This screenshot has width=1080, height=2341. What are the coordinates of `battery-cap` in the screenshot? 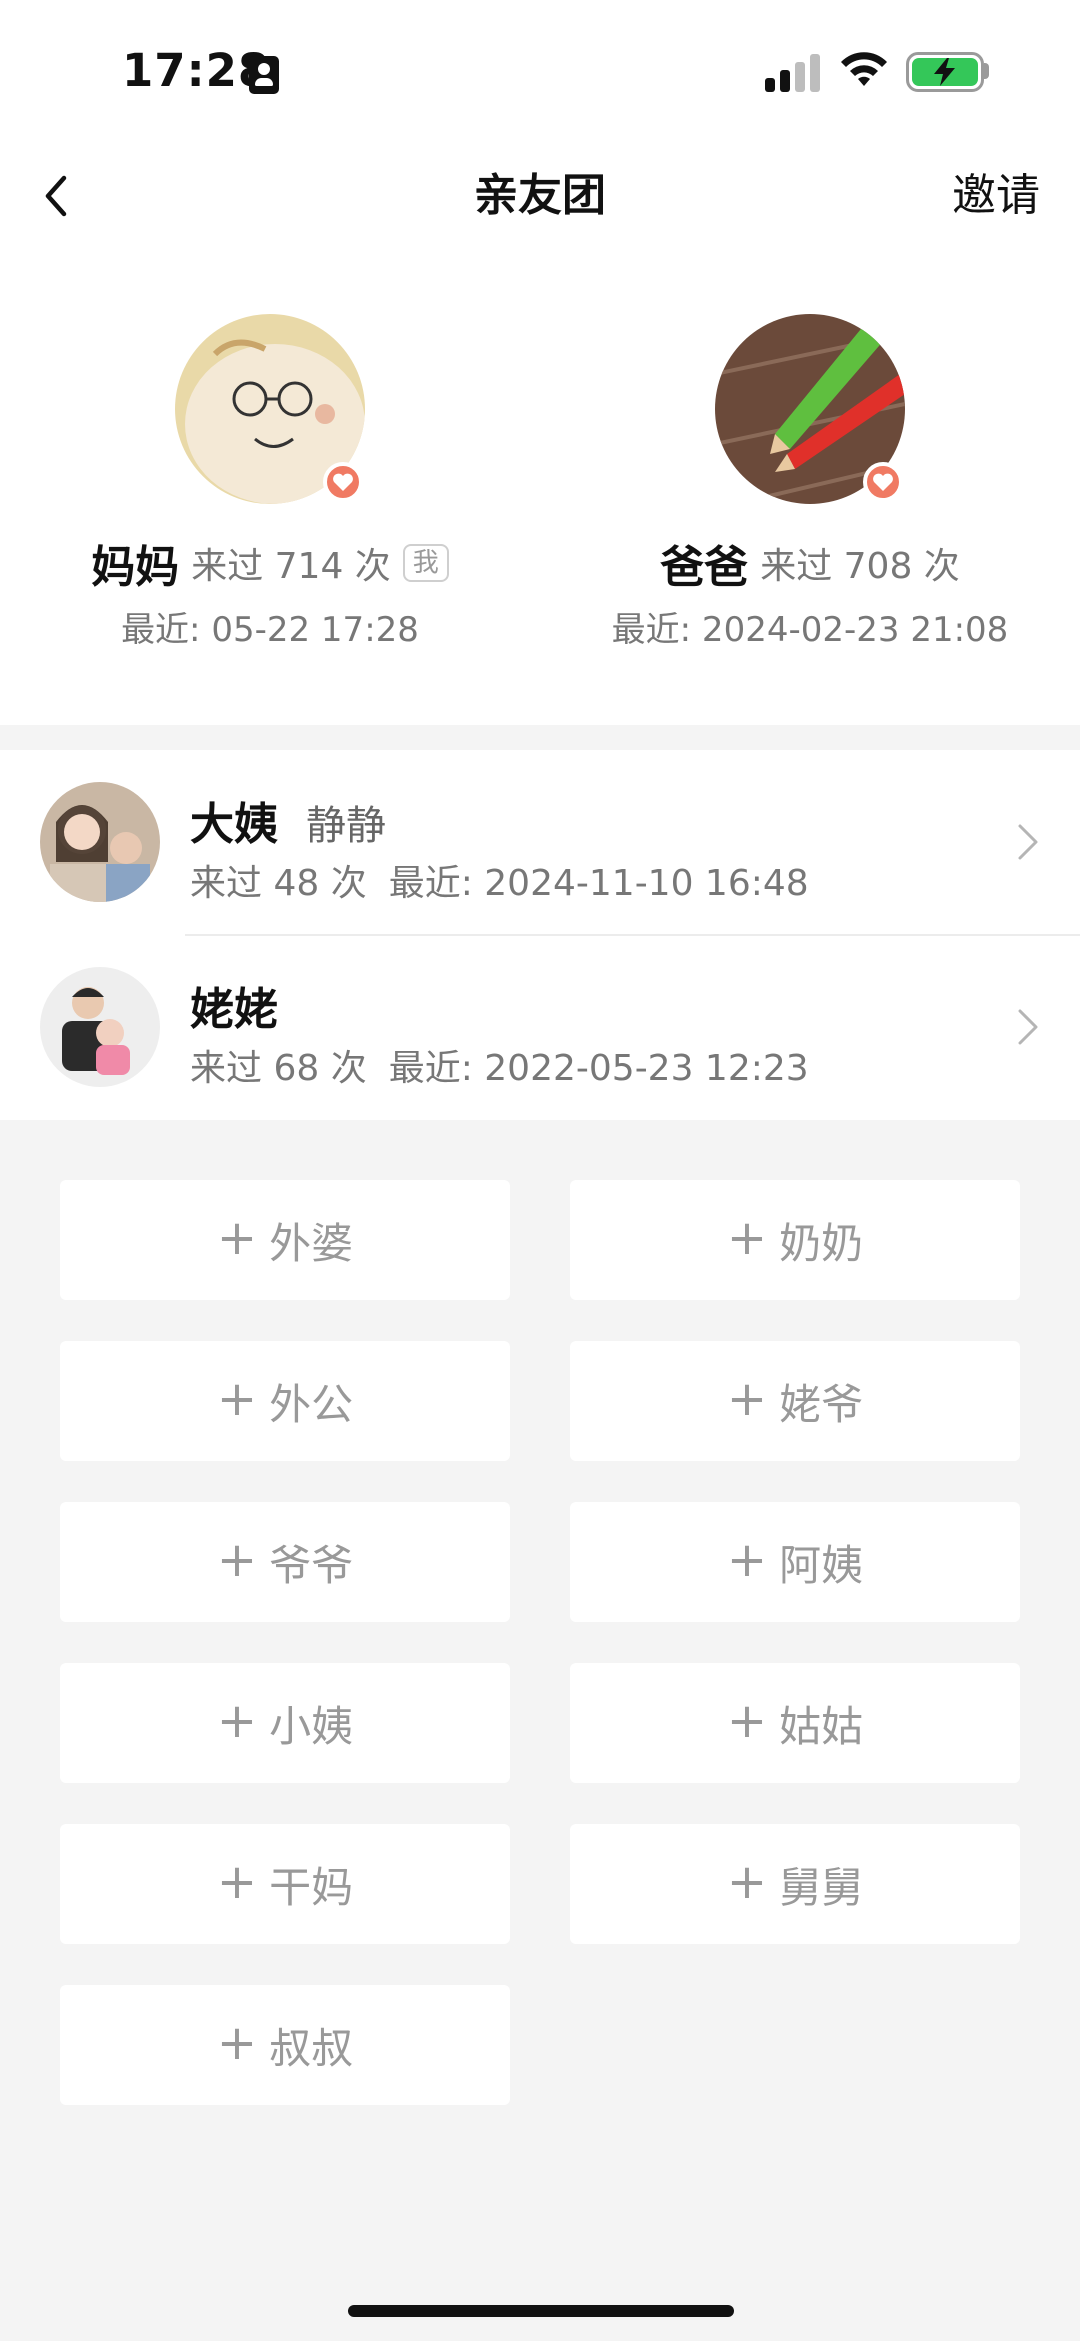 It's located at (986, 71).